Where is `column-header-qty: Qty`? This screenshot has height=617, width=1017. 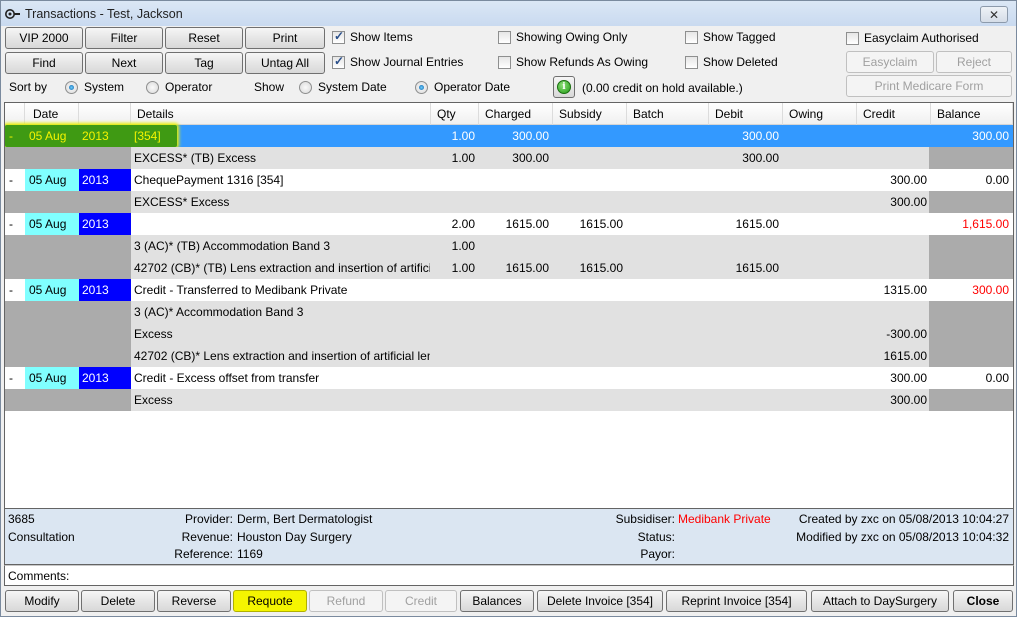 column-header-qty: Qty is located at coordinates (455, 114).